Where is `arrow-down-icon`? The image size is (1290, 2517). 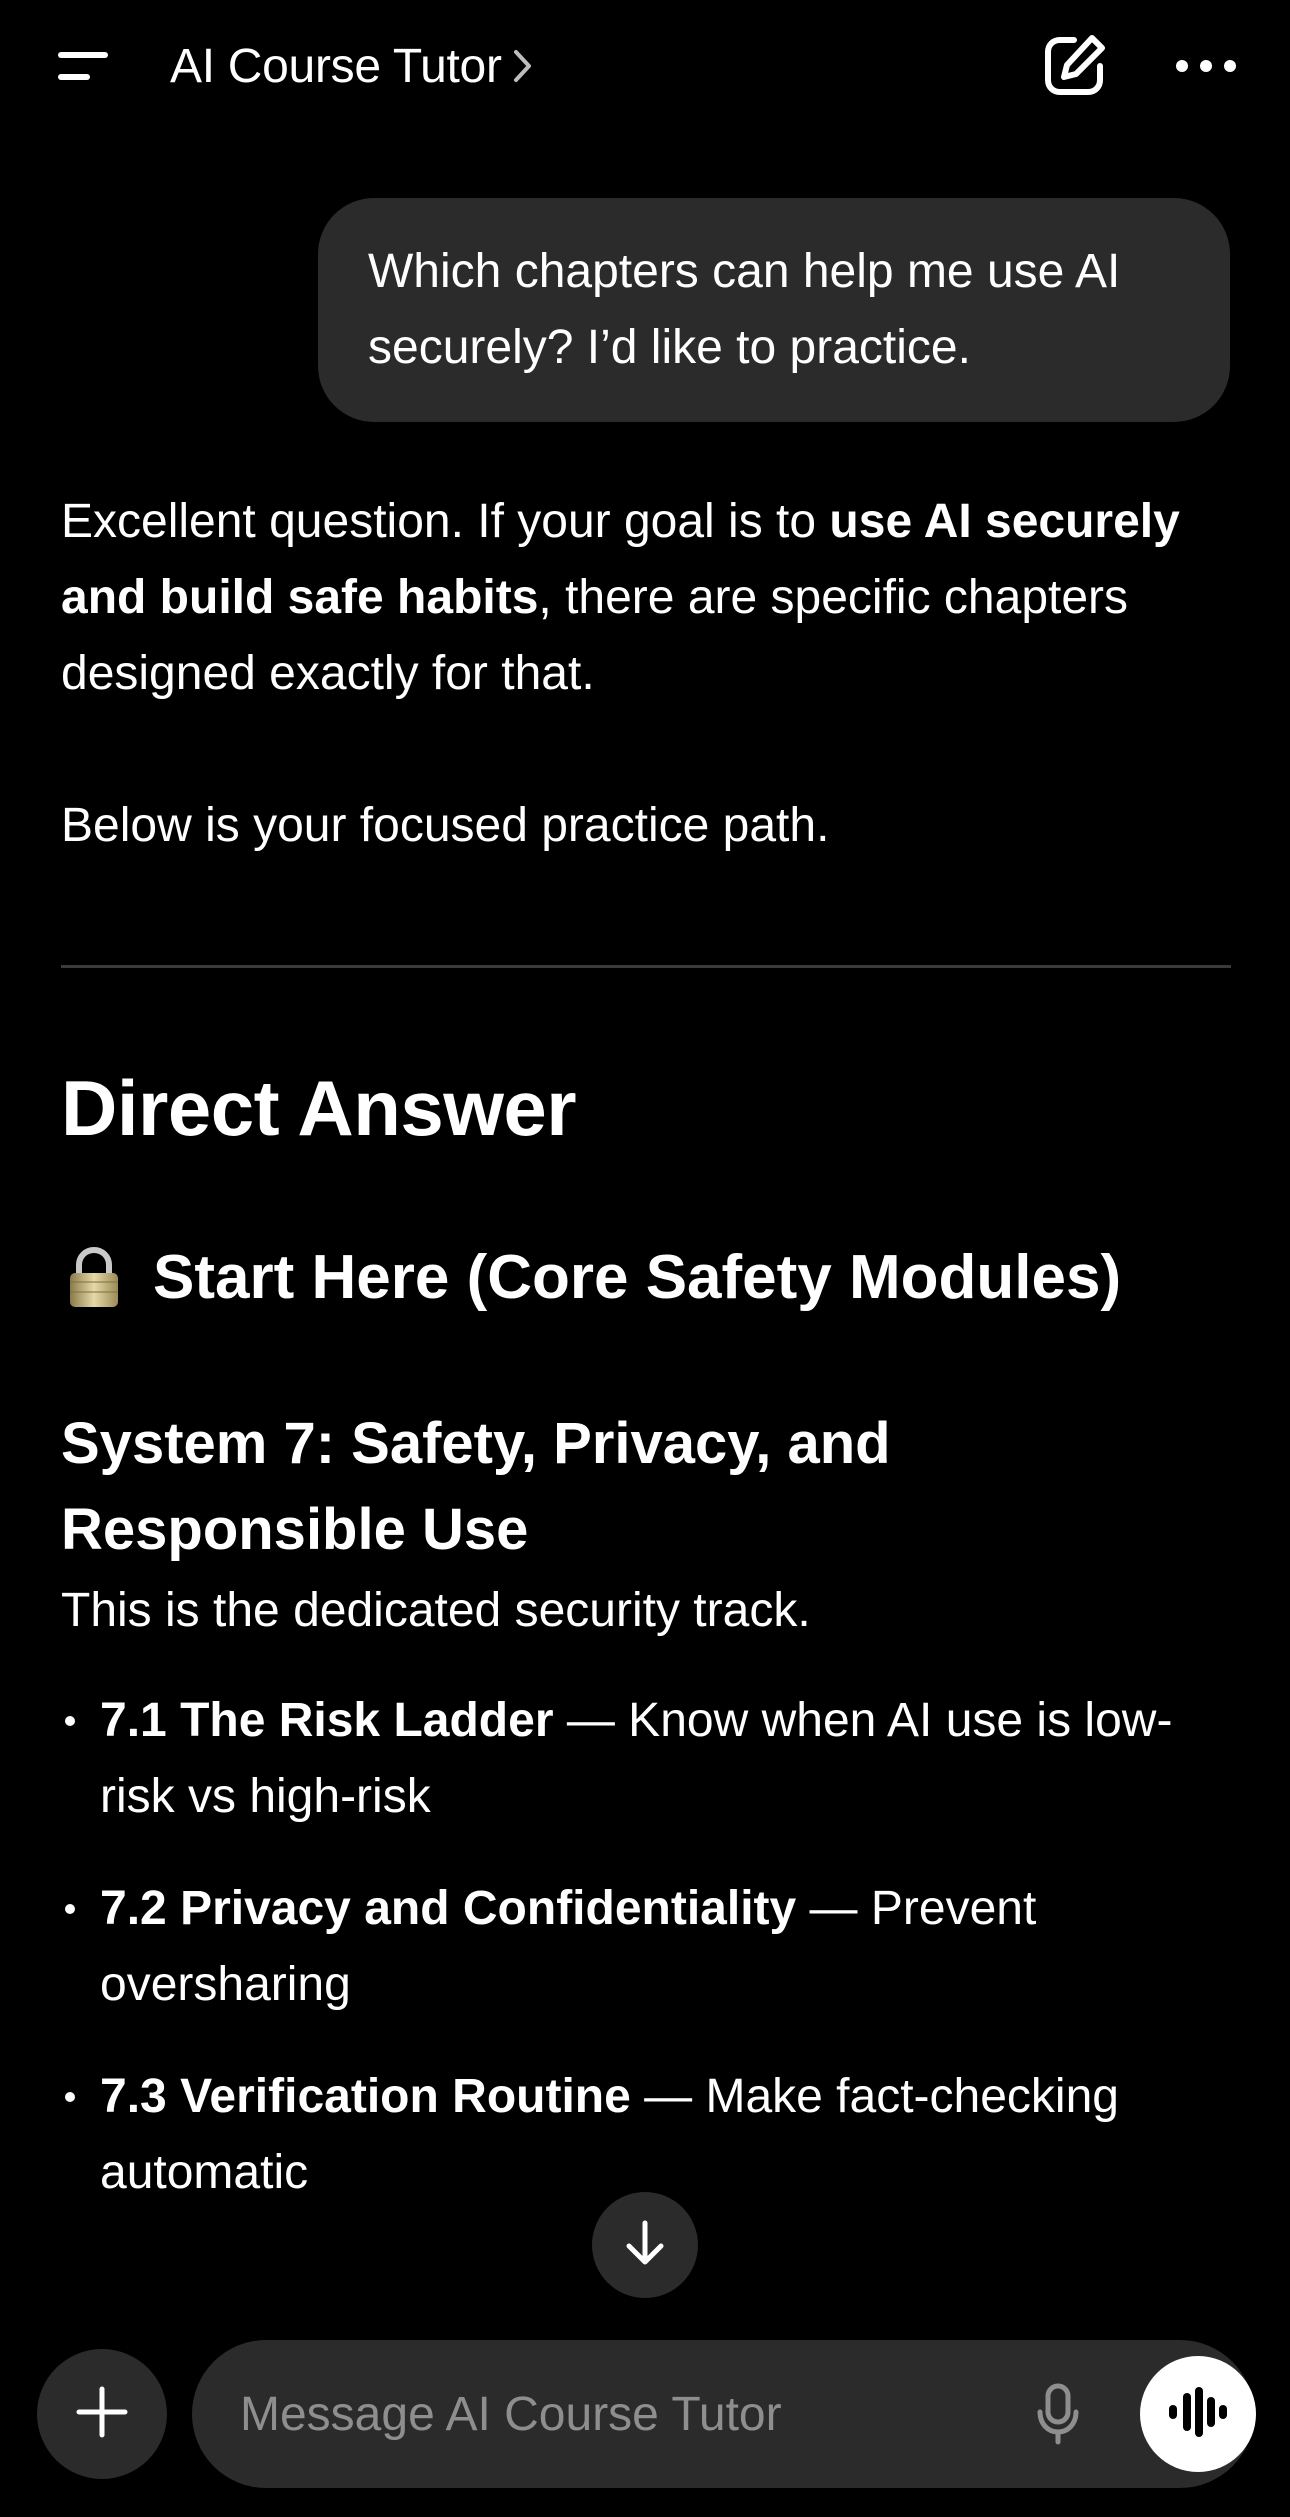
arrow-down-icon is located at coordinates (645, 2245).